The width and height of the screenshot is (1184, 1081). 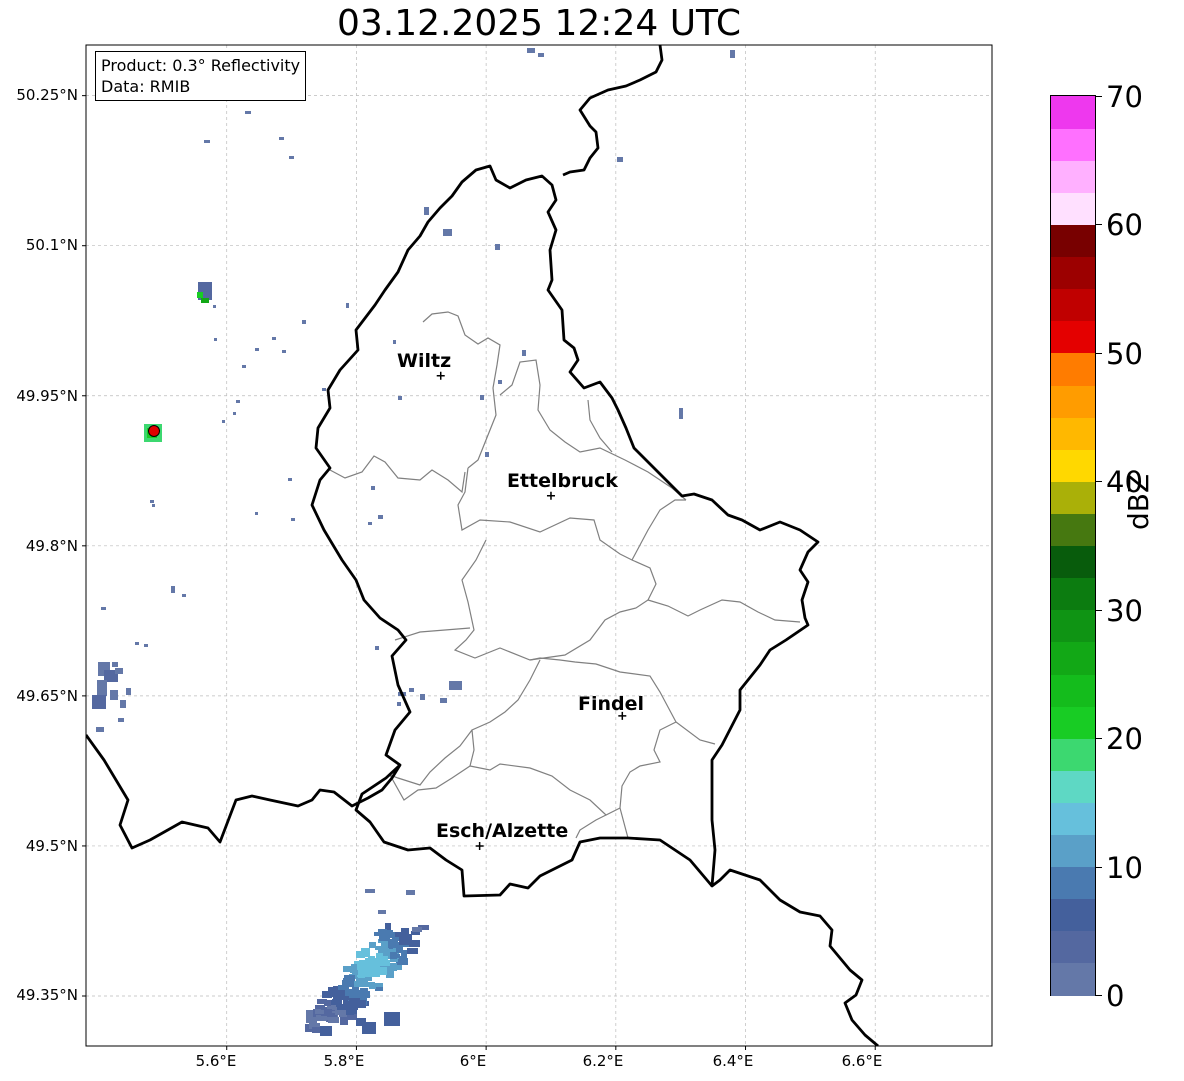 What do you see at coordinates (47, 396) in the screenshot?
I see `lat-tick-label: 49.95°N` at bounding box center [47, 396].